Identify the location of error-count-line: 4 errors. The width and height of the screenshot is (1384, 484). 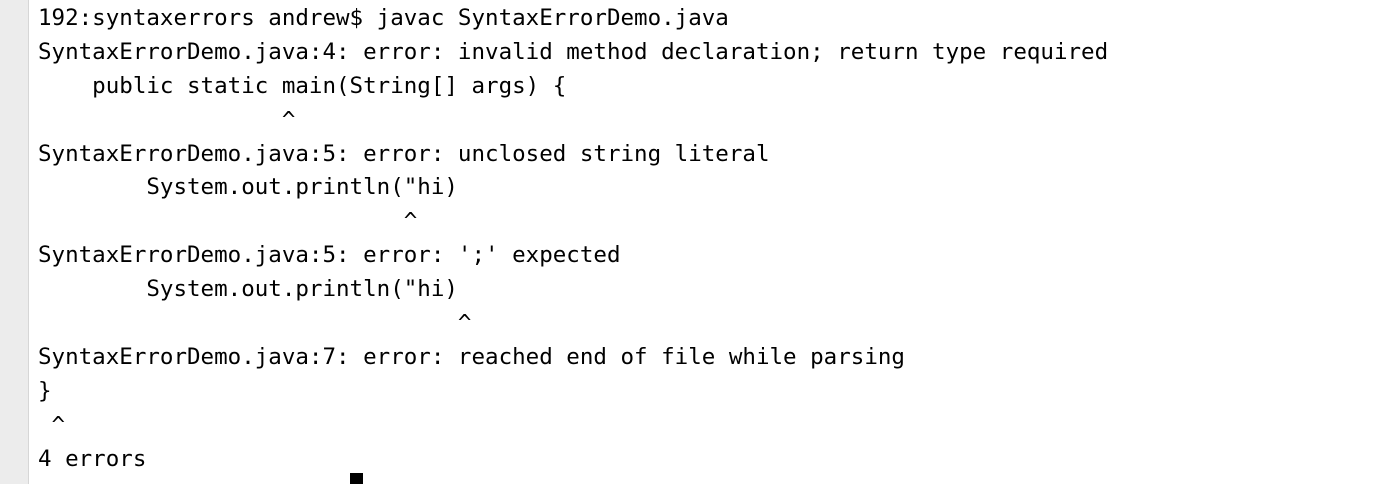
(92, 458).